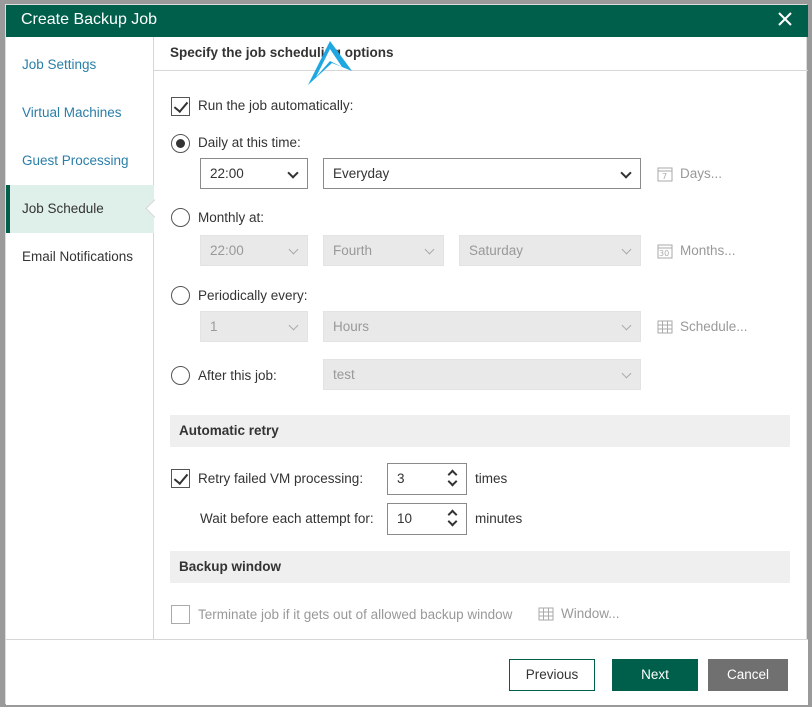  Describe the element at coordinates (227, 250) in the screenshot. I see `monthly-time-value: 22:00` at that location.